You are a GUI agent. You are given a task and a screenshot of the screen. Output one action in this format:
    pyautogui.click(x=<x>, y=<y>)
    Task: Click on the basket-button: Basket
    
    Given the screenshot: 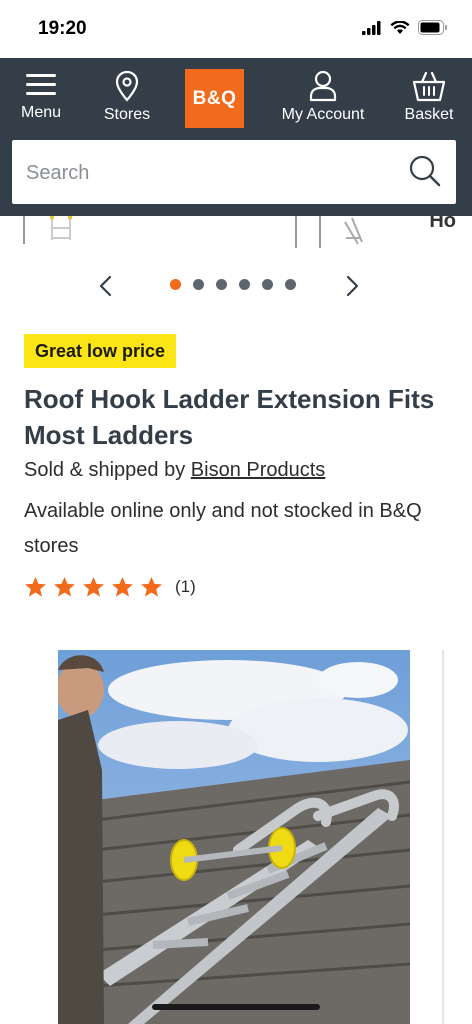 What is the action you would take?
    pyautogui.click(x=428, y=99)
    